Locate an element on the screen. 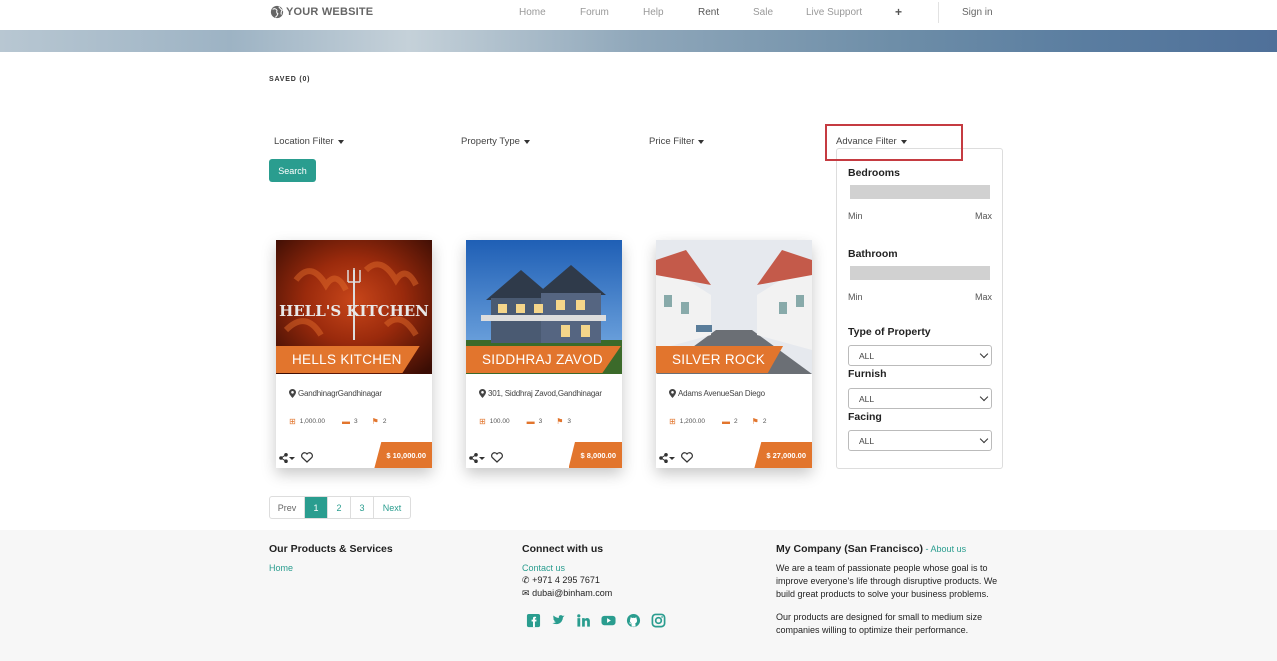 The width and height of the screenshot is (1277, 661). nav-home: Home is located at coordinates (532, 12).